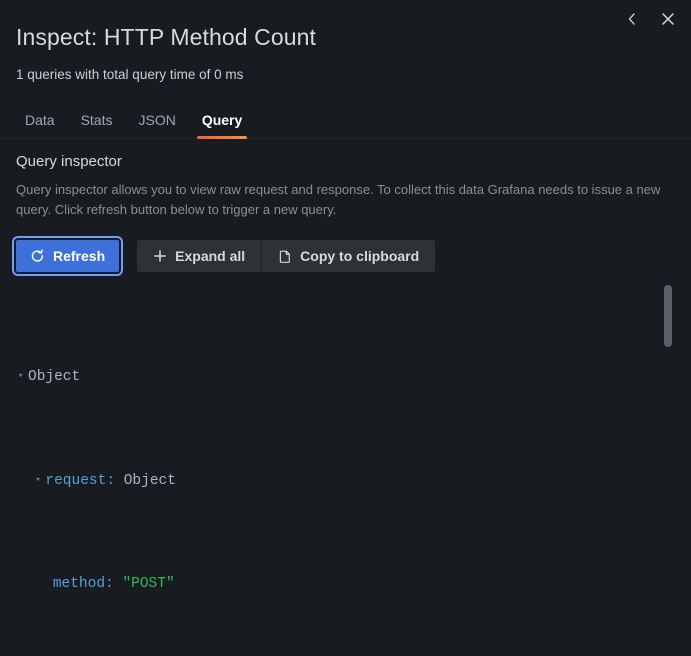 The width and height of the screenshot is (691, 656). I want to click on secondary-button-group: Expand all Copy to clipboard, so click(286, 256).